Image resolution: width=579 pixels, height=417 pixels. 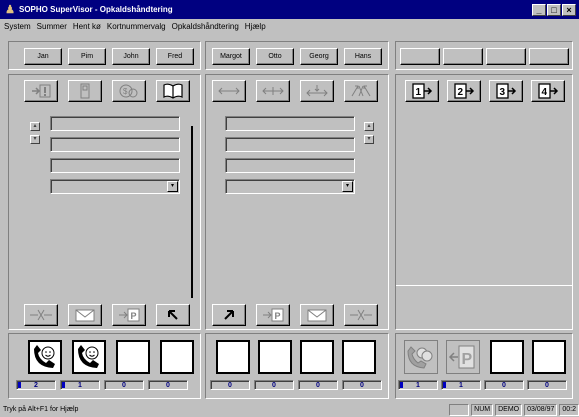 I want to click on status-hint: Tryk på Alt+F1 for Hjælp, so click(x=41, y=409).